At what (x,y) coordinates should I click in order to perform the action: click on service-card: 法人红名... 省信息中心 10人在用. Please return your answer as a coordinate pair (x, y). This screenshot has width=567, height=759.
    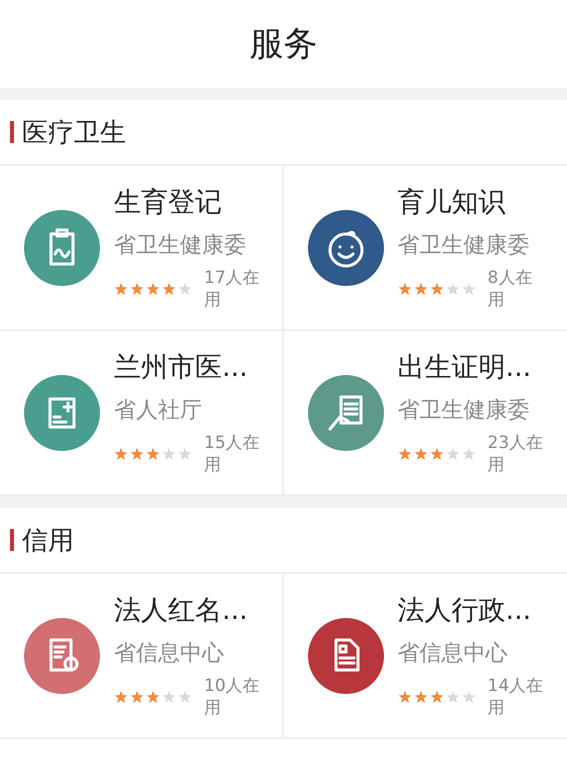
    Looking at the image, I should click on (142, 656).